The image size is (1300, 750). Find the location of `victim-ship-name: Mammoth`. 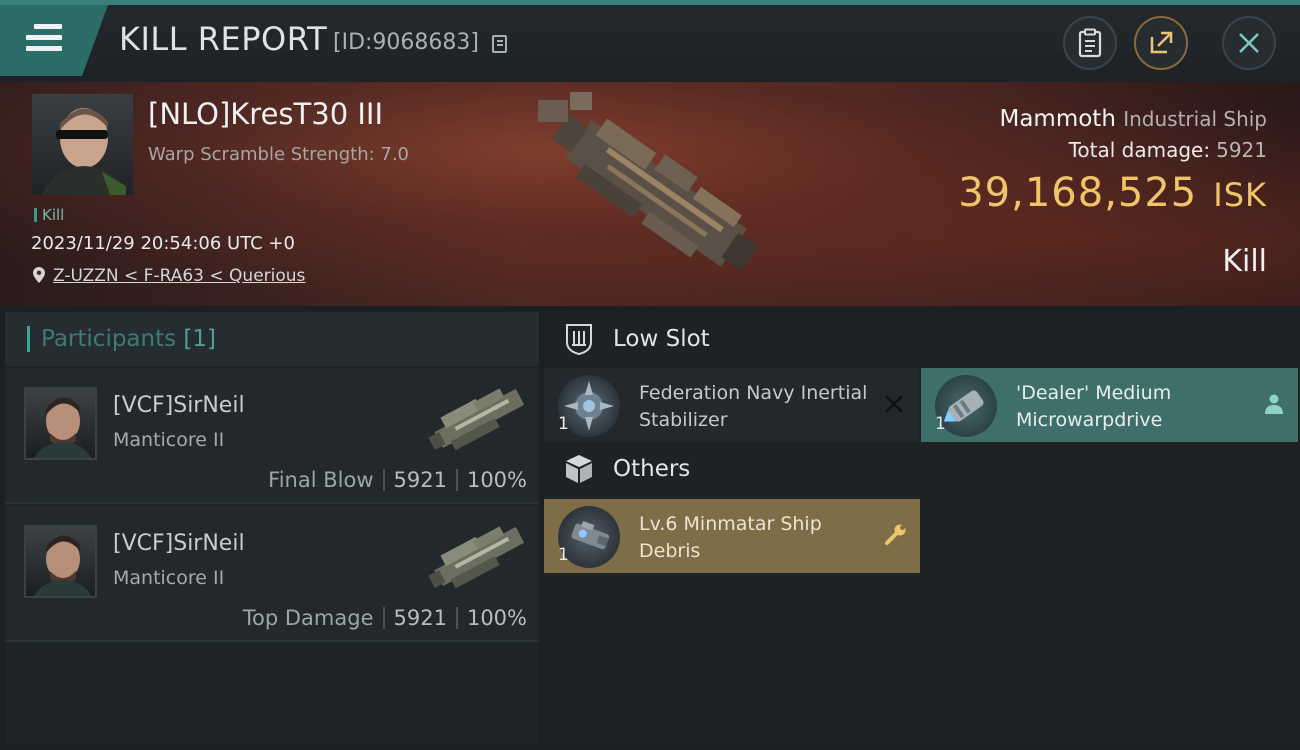

victim-ship-name: Mammoth is located at coordinates (1057, 119).